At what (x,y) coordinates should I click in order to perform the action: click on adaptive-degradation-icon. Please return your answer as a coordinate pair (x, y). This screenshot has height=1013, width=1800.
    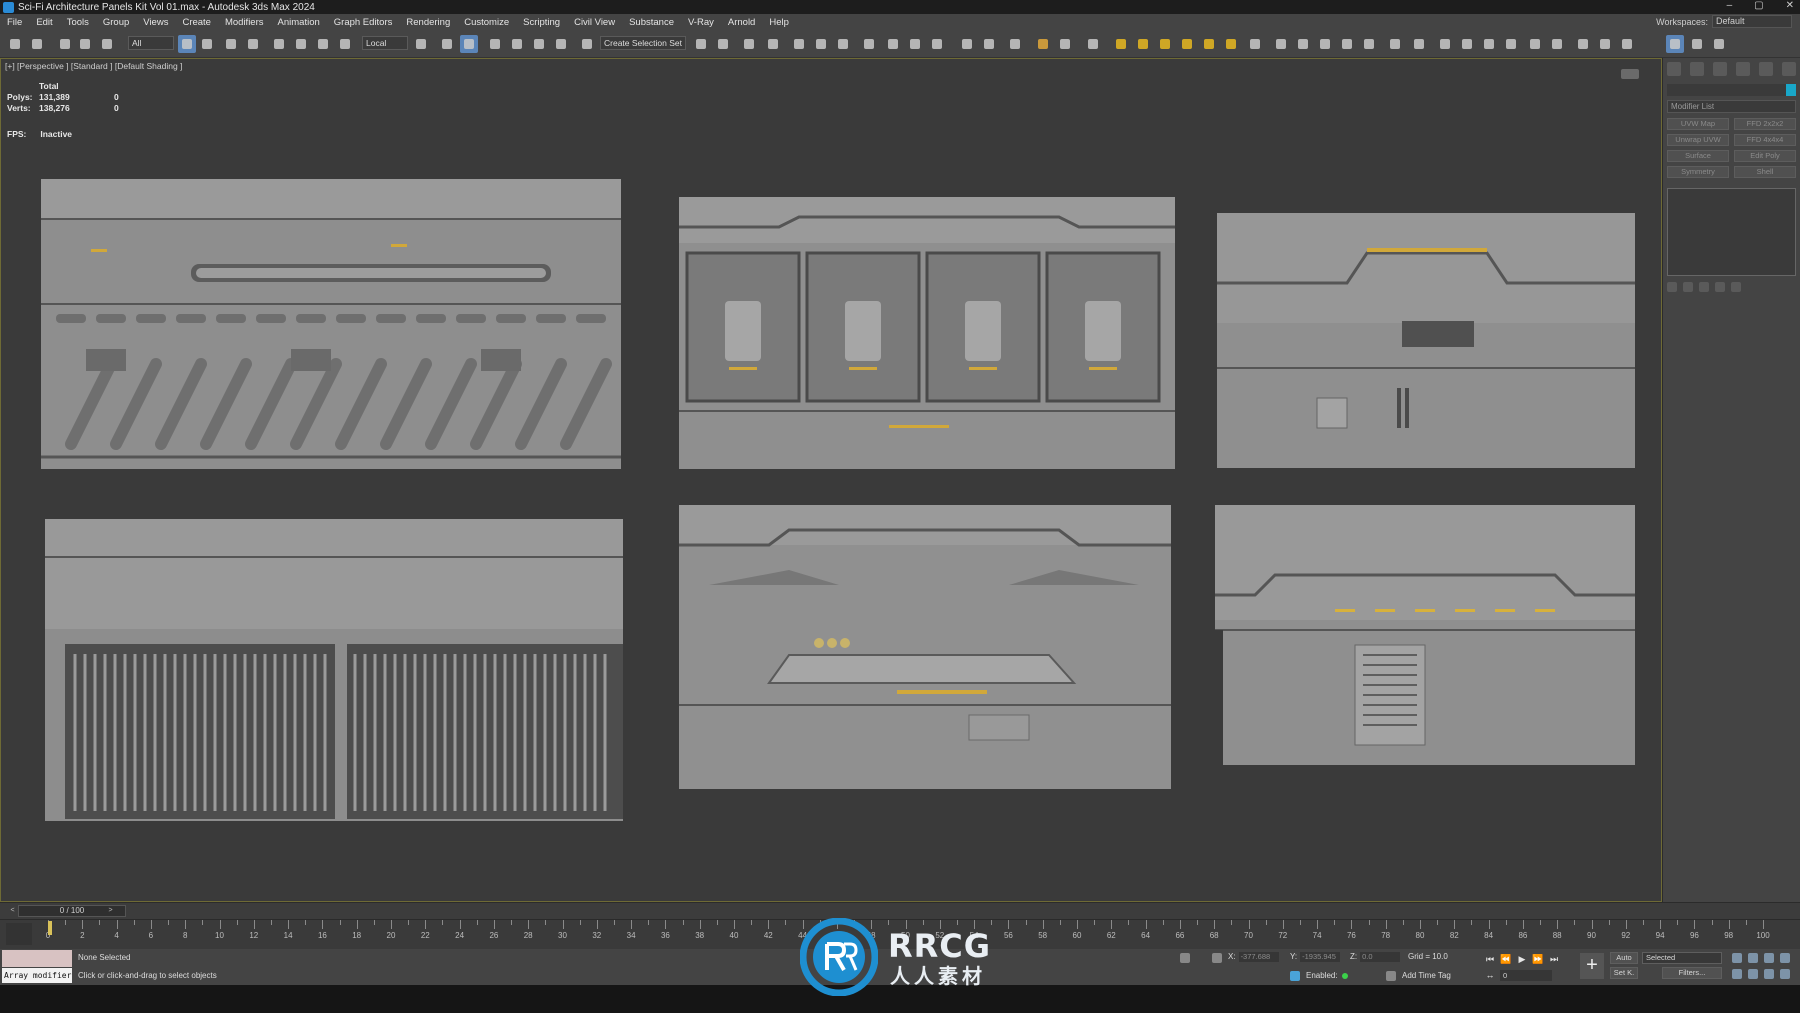
    Looking at the image, I should click on (1295, 976).